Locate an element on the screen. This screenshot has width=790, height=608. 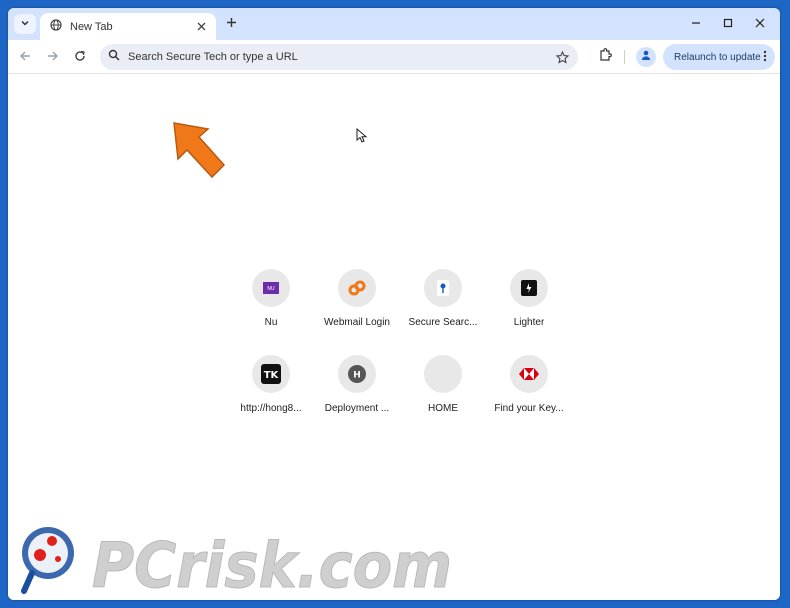
chain-link-icon is located at coordinates (357, 288).